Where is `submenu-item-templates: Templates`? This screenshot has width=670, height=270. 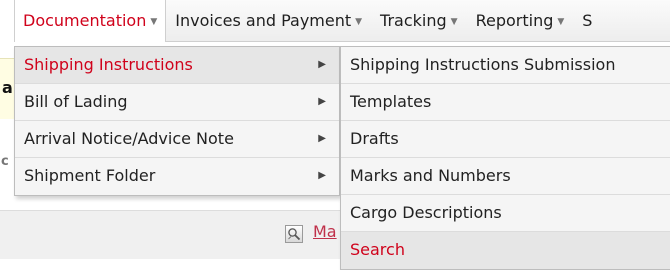
submenu-item-templates: Templates is located at coordinates (505, 102).